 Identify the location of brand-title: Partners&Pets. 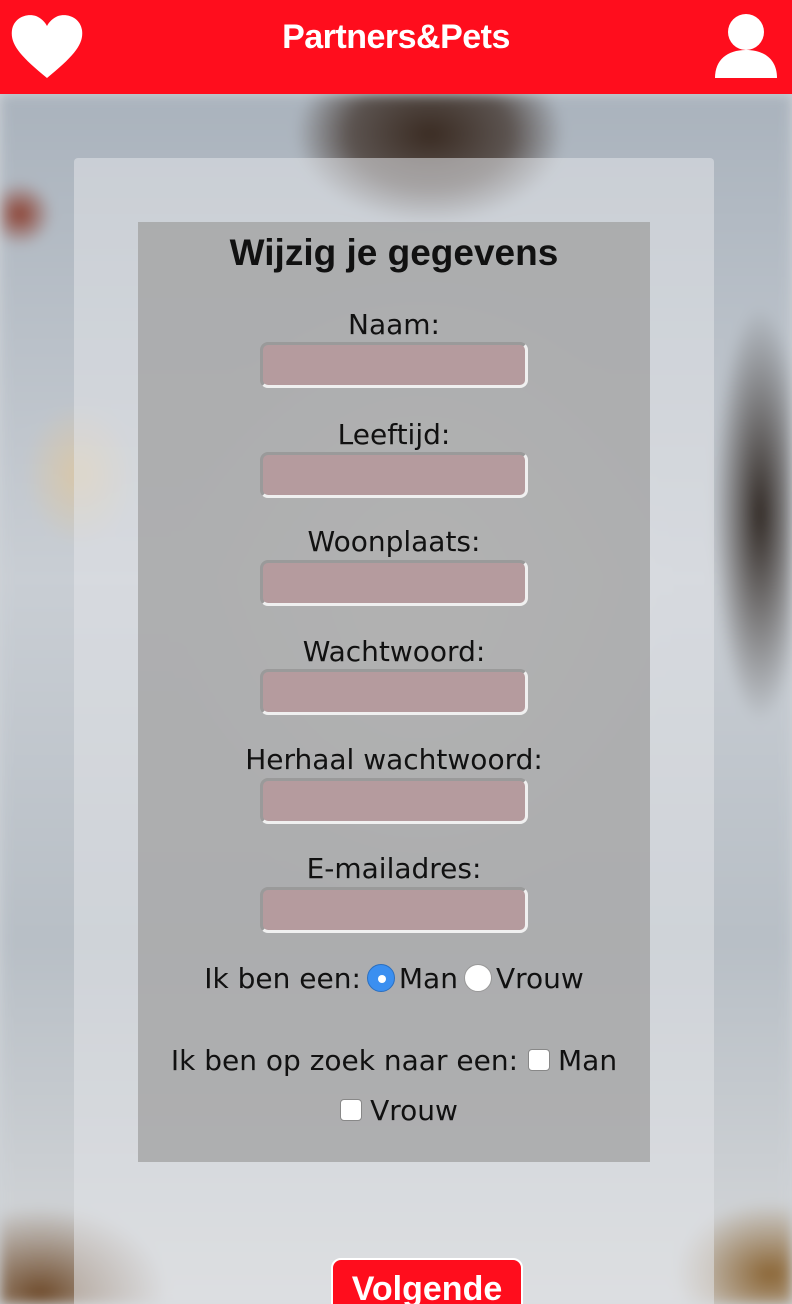
(396, 37).